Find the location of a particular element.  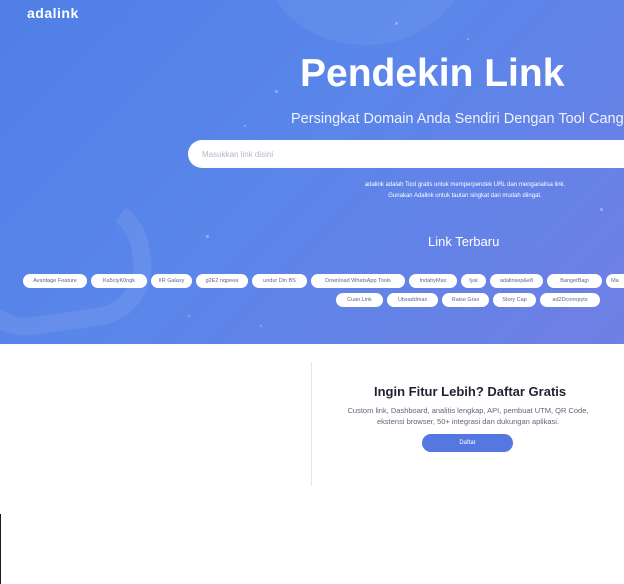

page-title: Pendekin Link is located at coordinates (432, 73).